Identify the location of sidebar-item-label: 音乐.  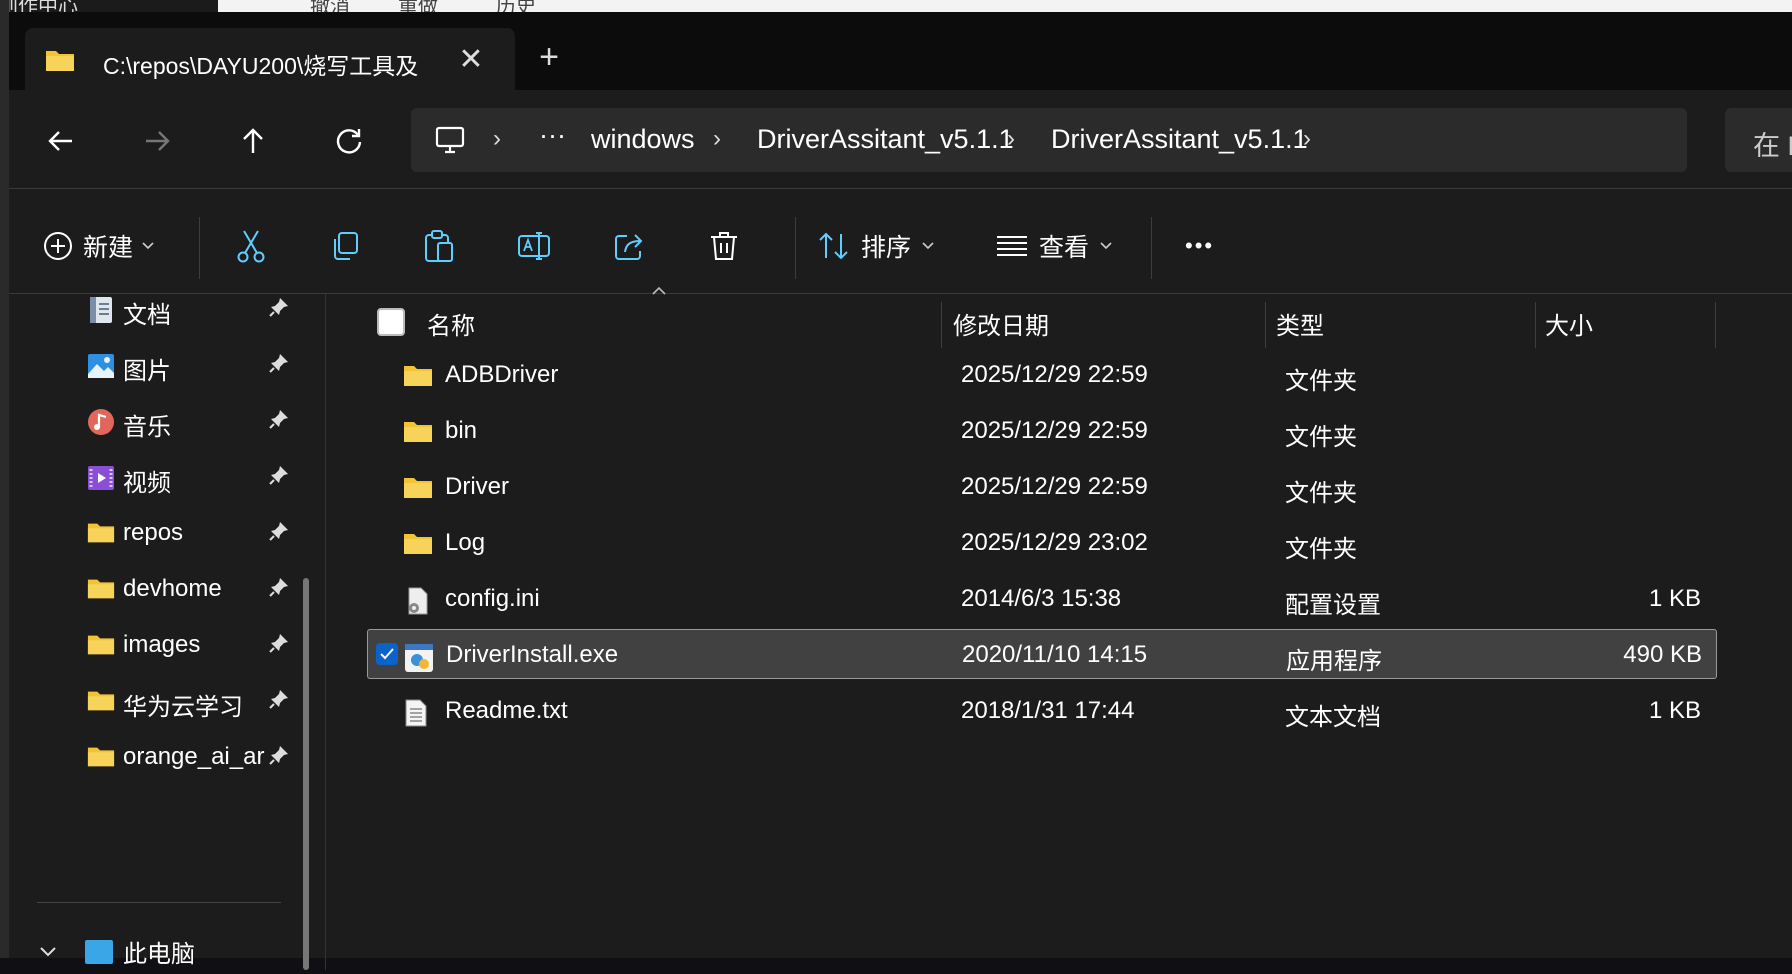
(147, 427).